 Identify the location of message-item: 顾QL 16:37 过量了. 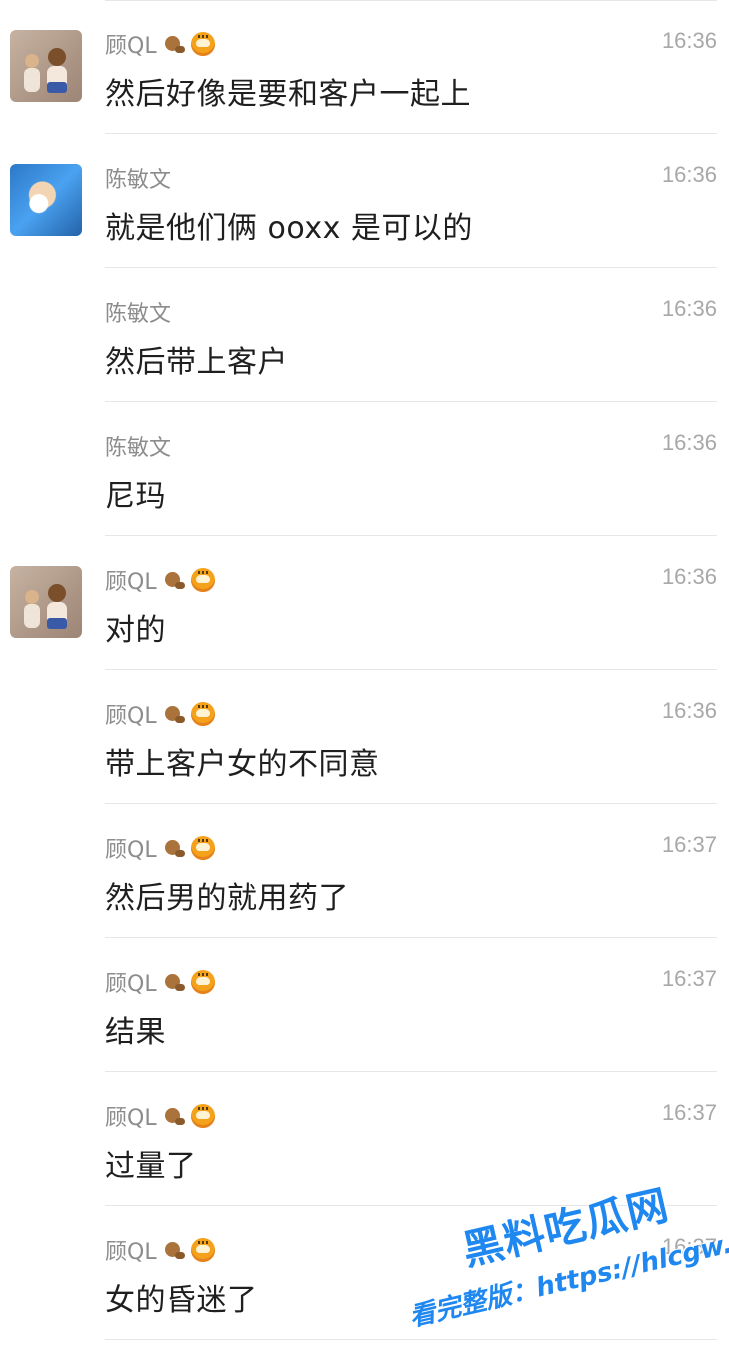
(411, 1139).